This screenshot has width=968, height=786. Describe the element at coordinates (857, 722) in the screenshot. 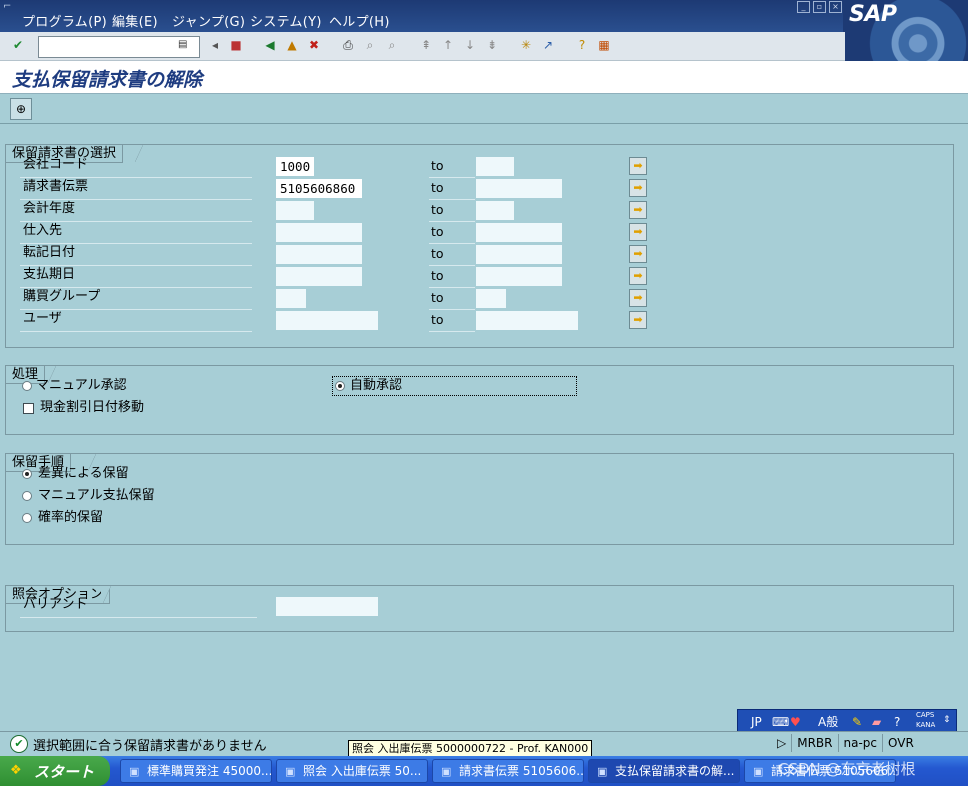

I see `dictionary-icon: ✎` at that location.